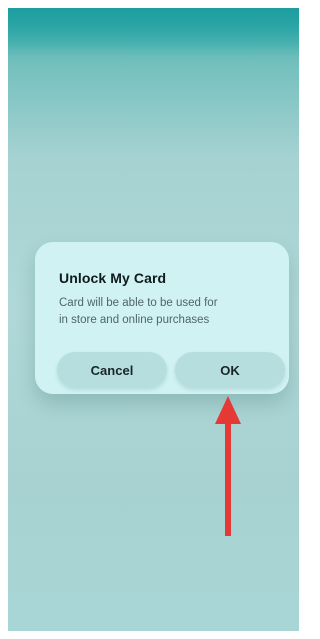  Describe the element at coordinates (230, 370) in the screenshot. I see `ok-button: OK` at that location.